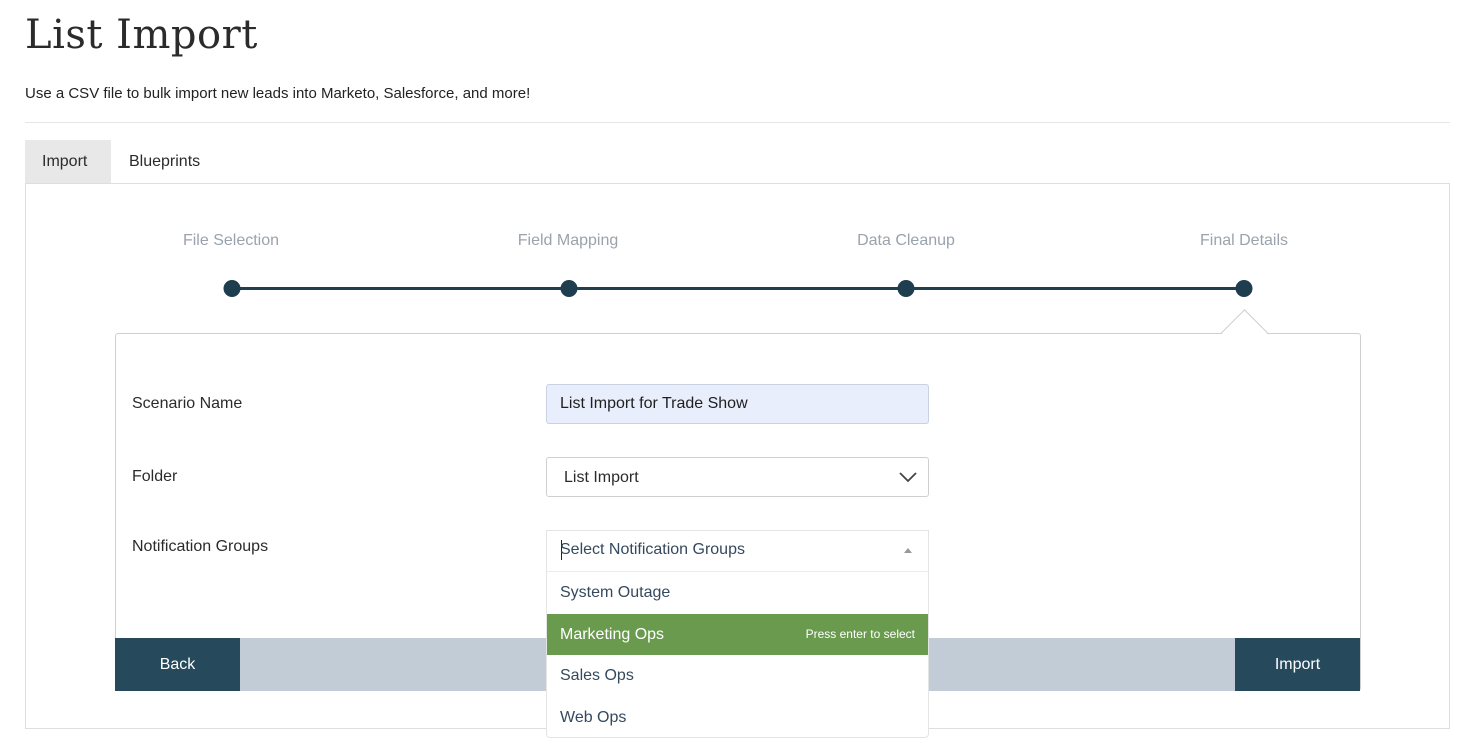 This screenshot has width=1472, height=752. I want to click on option-label: System Outage, so click(615, 592).